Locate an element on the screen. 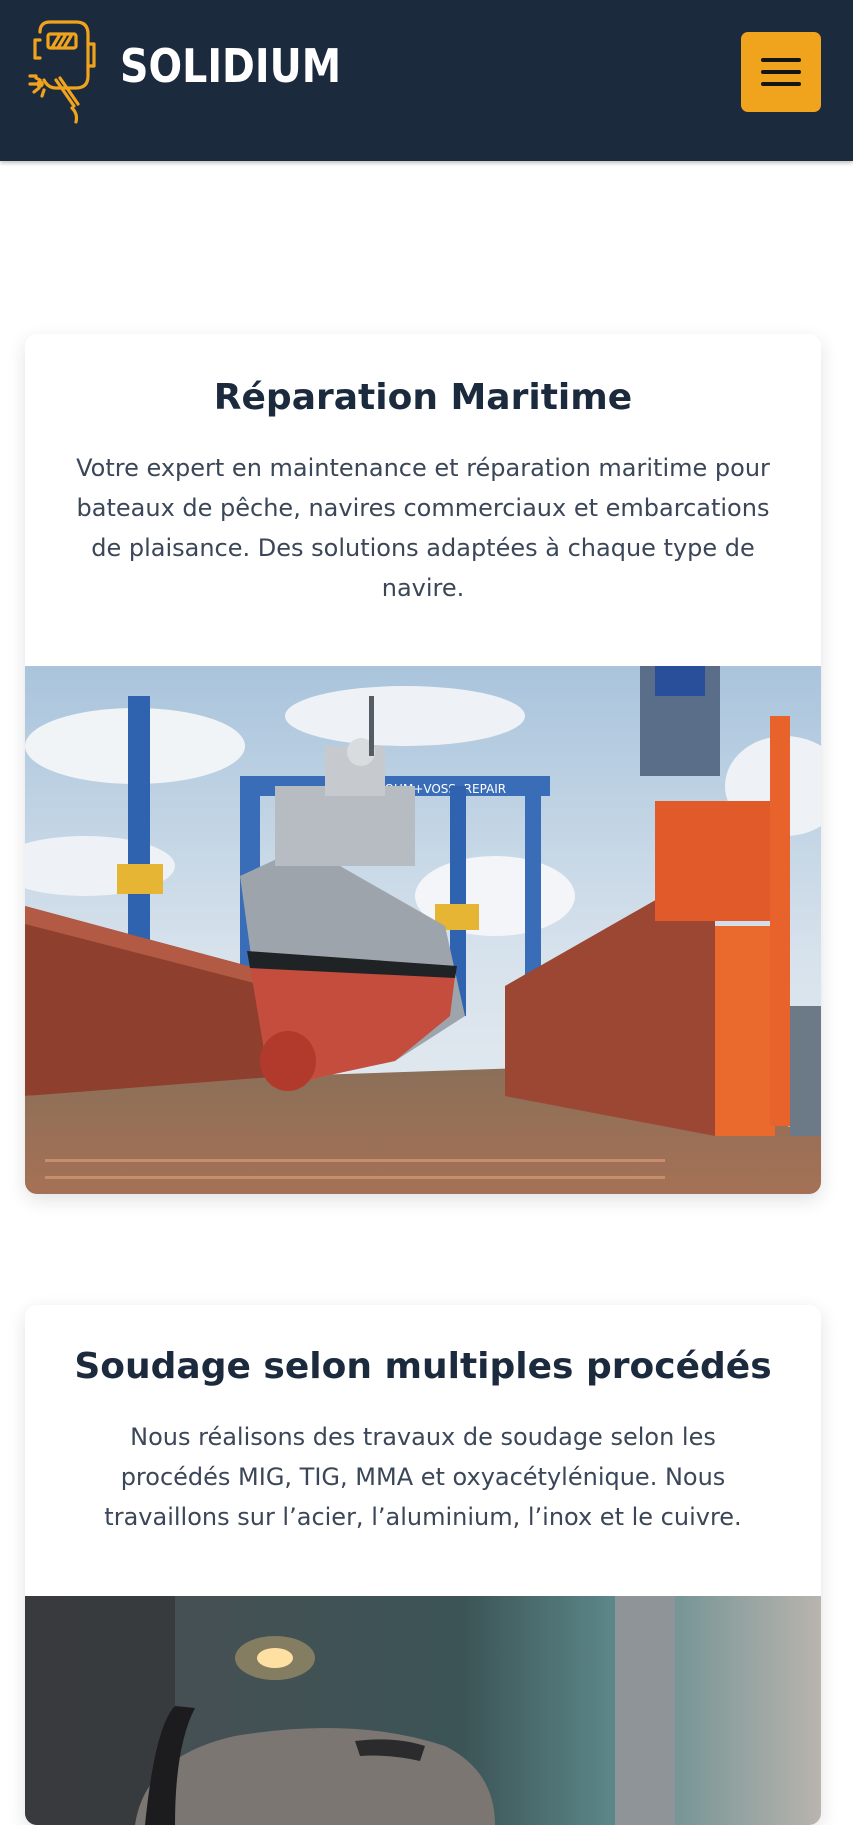 This screenshot has width=853, height=1825. menu-button is located at coordinates (781, 72).